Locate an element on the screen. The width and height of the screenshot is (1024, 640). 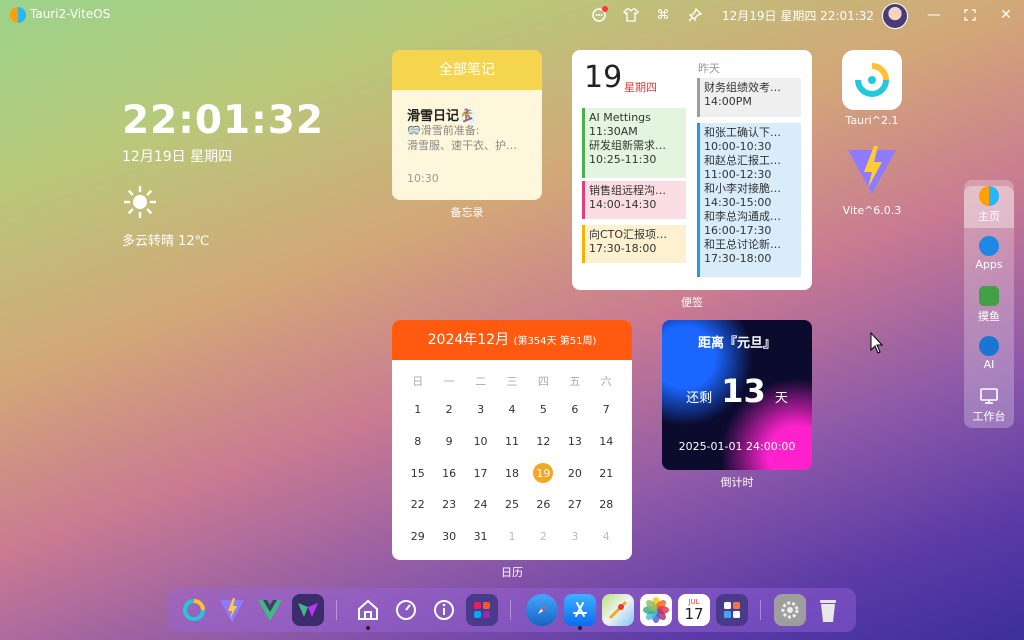
side-dock-workbench: 工作台 is located at coordinates (989, 405).